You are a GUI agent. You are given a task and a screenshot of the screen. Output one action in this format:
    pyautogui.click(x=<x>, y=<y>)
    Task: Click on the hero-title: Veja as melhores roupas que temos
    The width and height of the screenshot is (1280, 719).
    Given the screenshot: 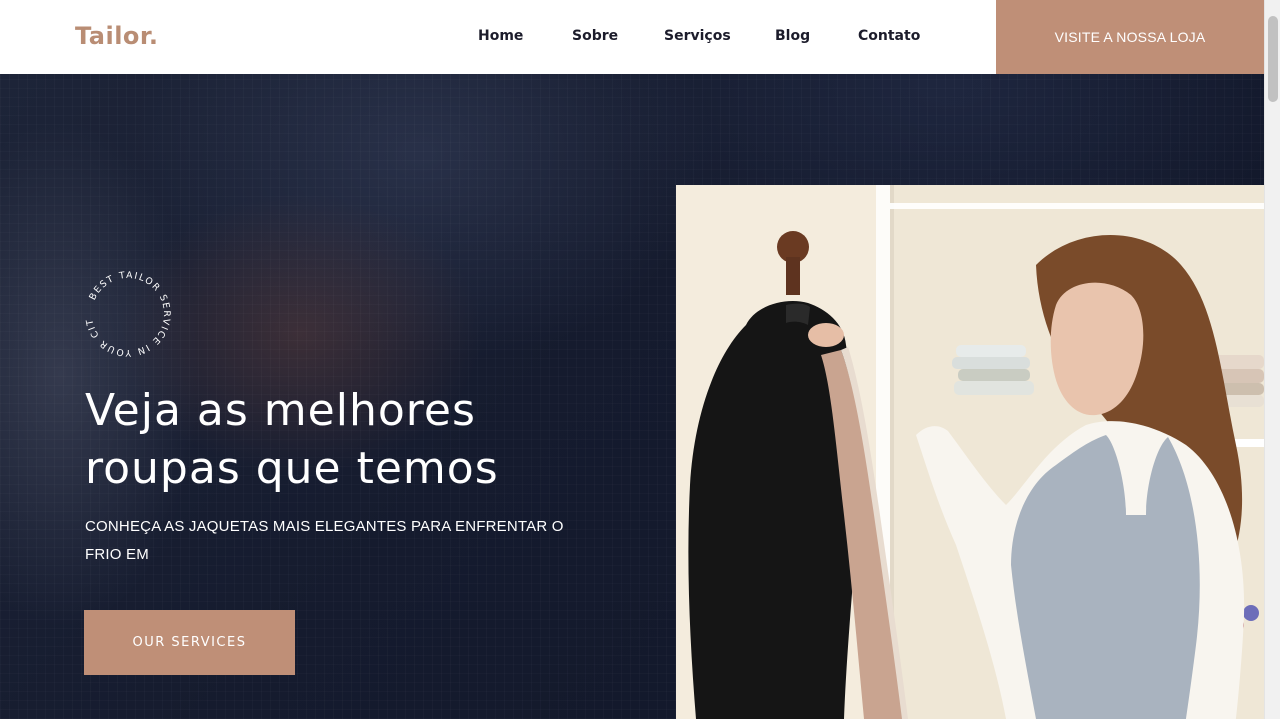 What is the action you would take?
    pyautogui.click(x=365, y=440)
    